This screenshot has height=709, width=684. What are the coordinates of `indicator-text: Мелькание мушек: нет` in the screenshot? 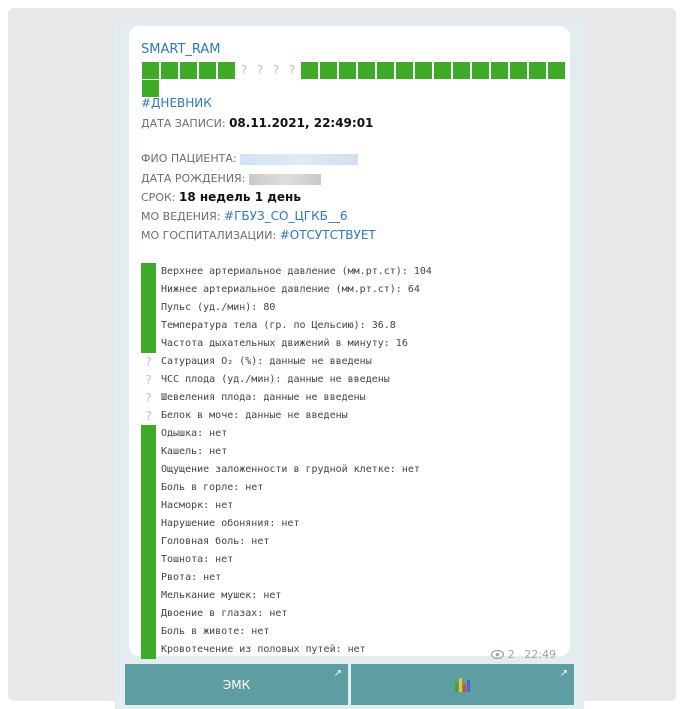 It's located at (221, 595).